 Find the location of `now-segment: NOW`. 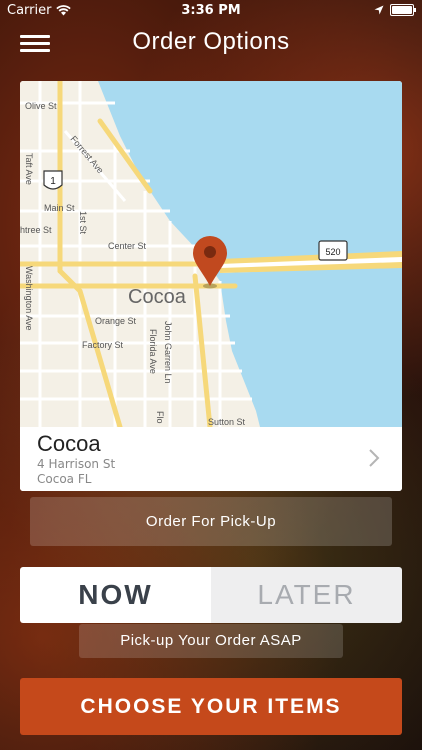

now-segment: NOW is located at coordinates (115, 595).